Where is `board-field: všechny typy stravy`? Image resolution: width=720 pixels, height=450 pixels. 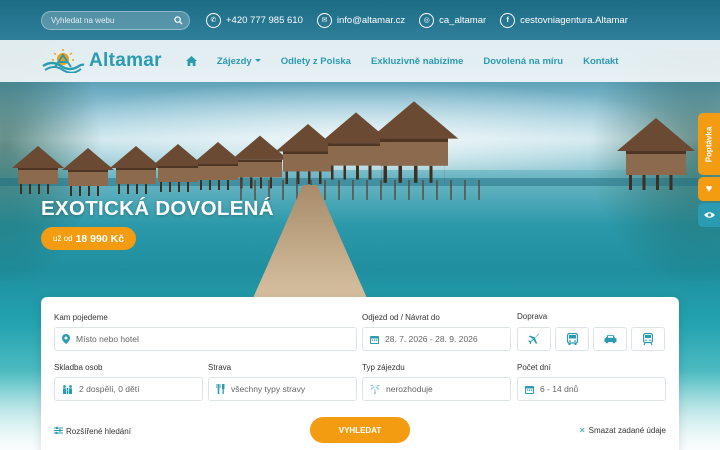
board-field: všechny typy stravy is located at coordinates (282, 389).